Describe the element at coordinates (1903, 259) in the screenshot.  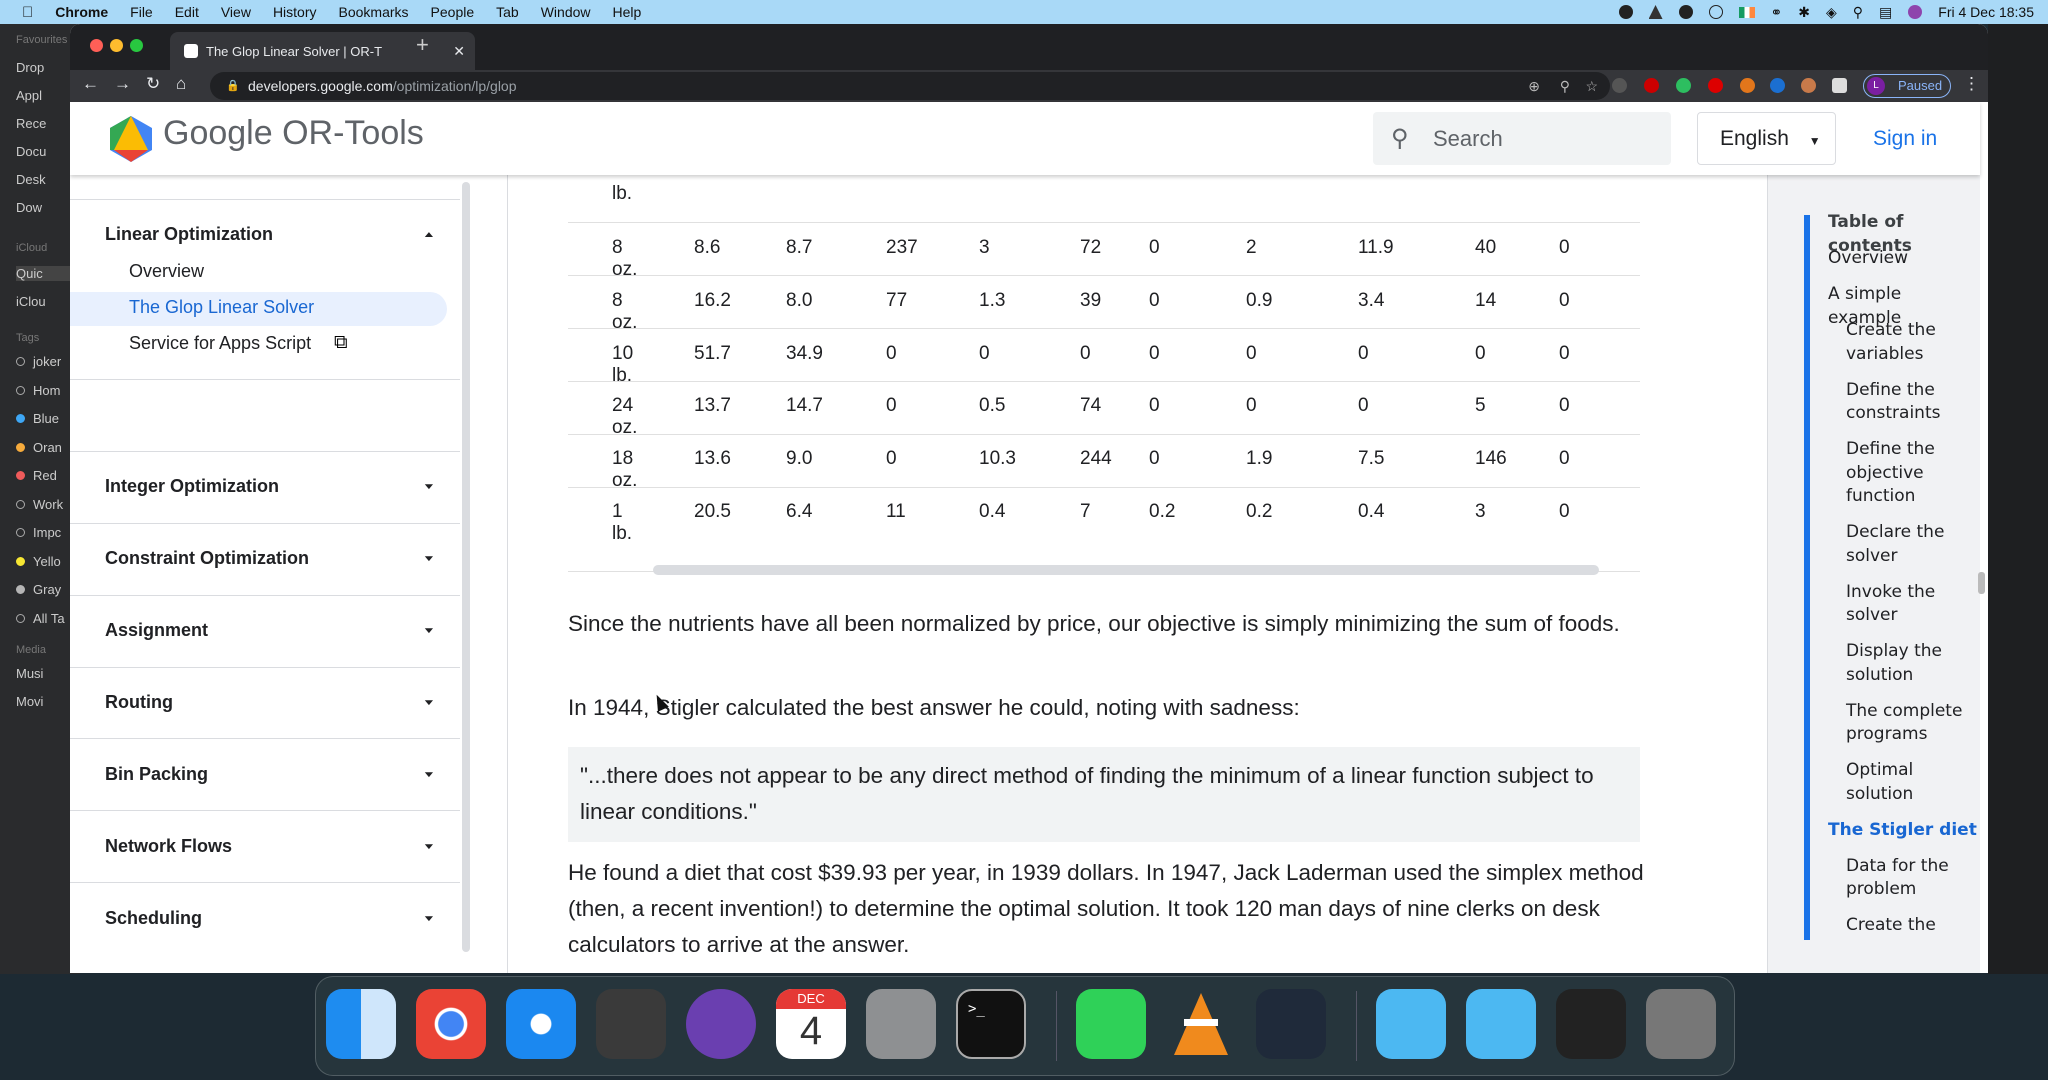
I see `toc-item: Overview` at that location.